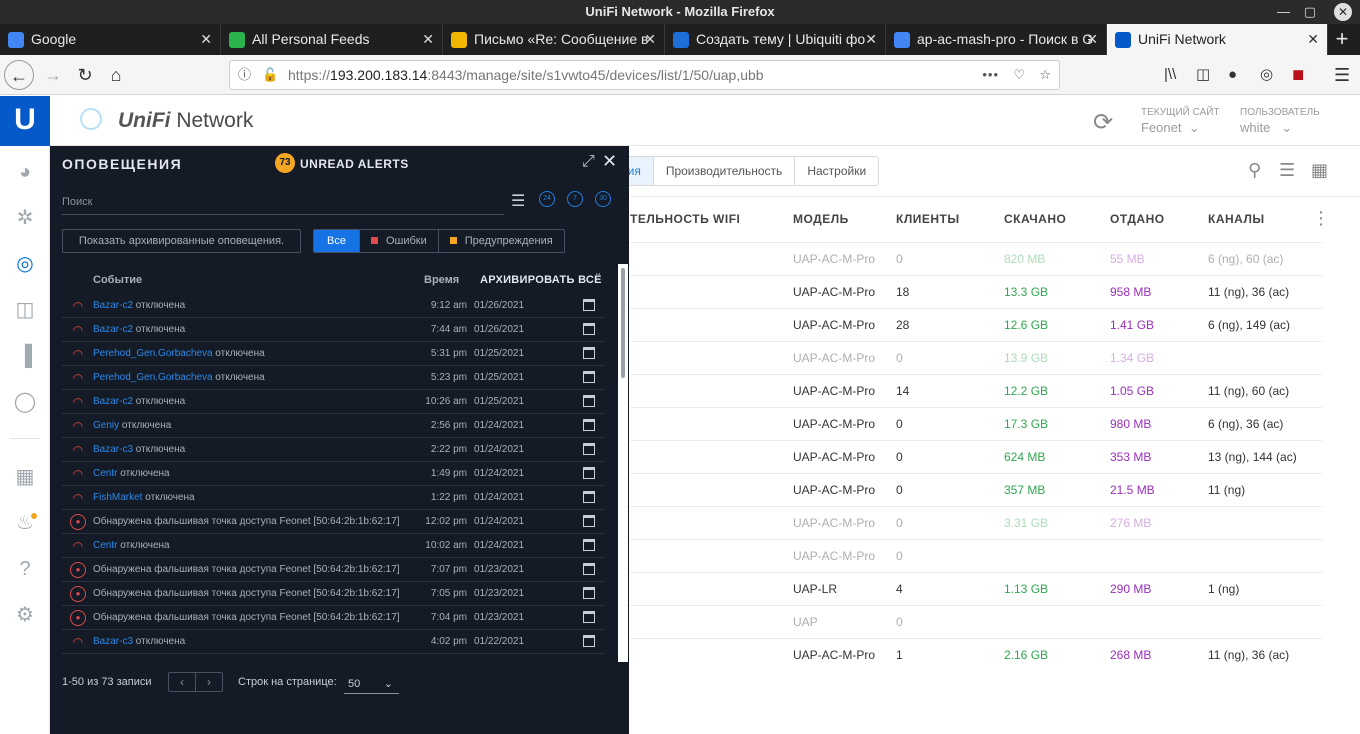 The height and width of the screenshot is (734, 1360). I want to click on alert-row: ◠ Geniy отключена 2:56 pm 01/24/2021, so click(333, 426).